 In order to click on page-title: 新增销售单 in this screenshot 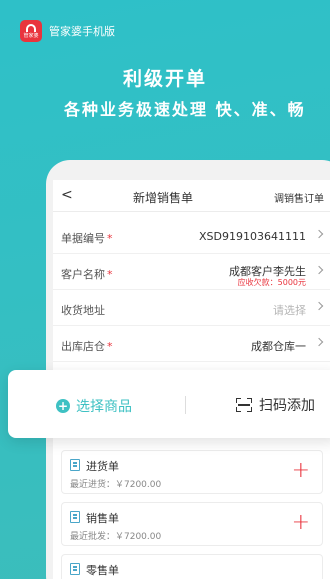, I will do `click(162, 198)`.